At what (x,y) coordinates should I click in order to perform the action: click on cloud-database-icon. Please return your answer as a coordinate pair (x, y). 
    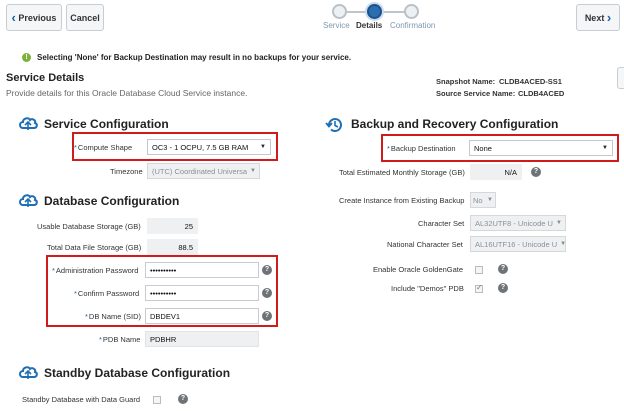
    Looking at the image, I should click on (28, 200).